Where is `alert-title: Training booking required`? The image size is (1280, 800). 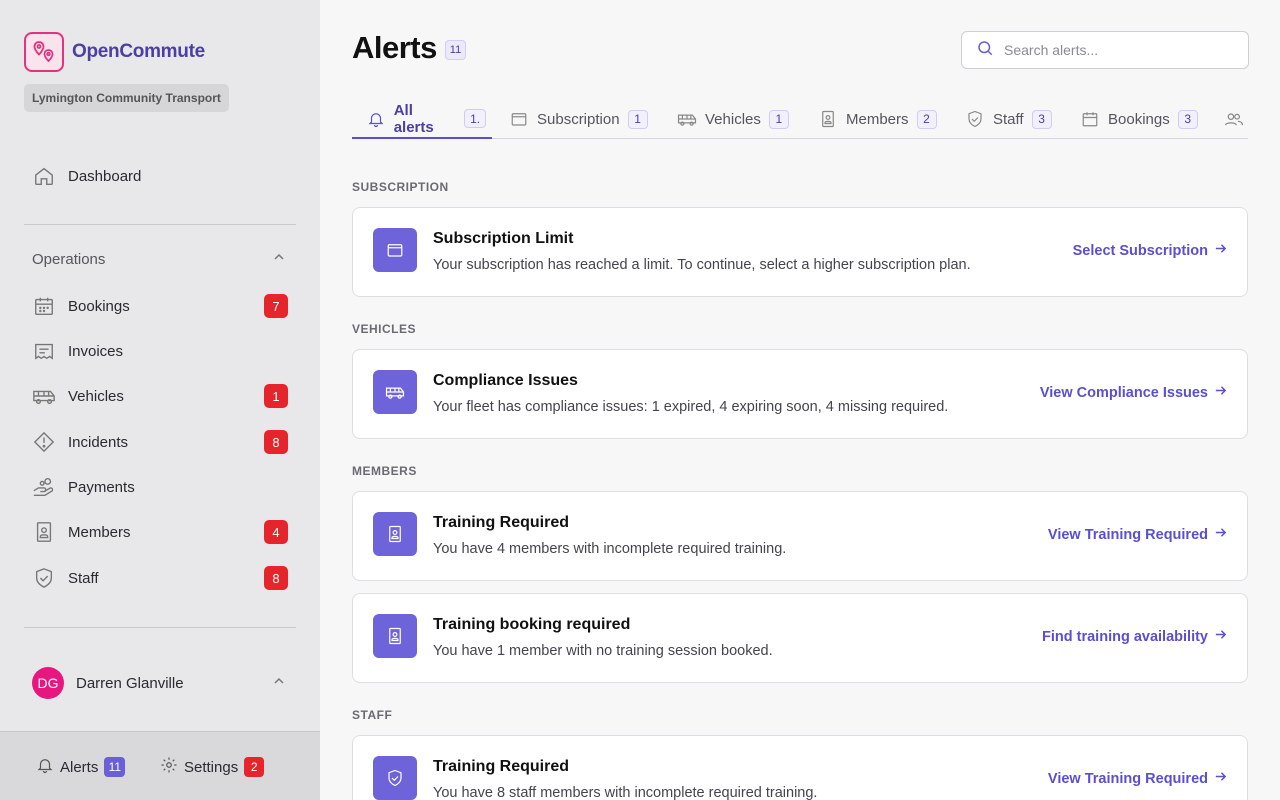
alert-title: Training booking required is located at coordinates (532, 624).